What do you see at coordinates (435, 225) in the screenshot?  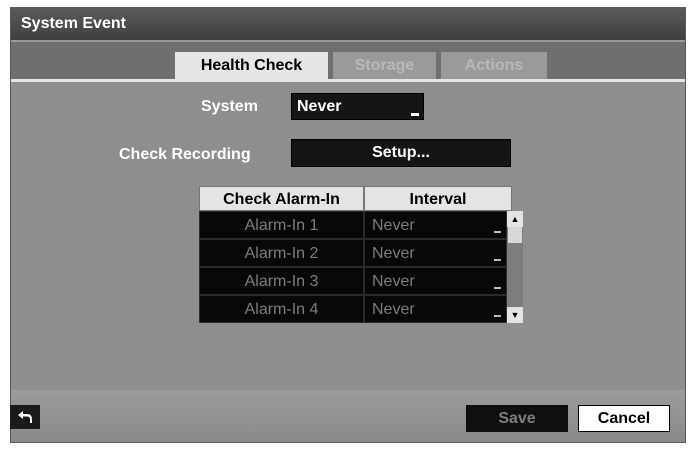 I see `alarm-in-1-interval: Never` at bounding box center [435, 225].